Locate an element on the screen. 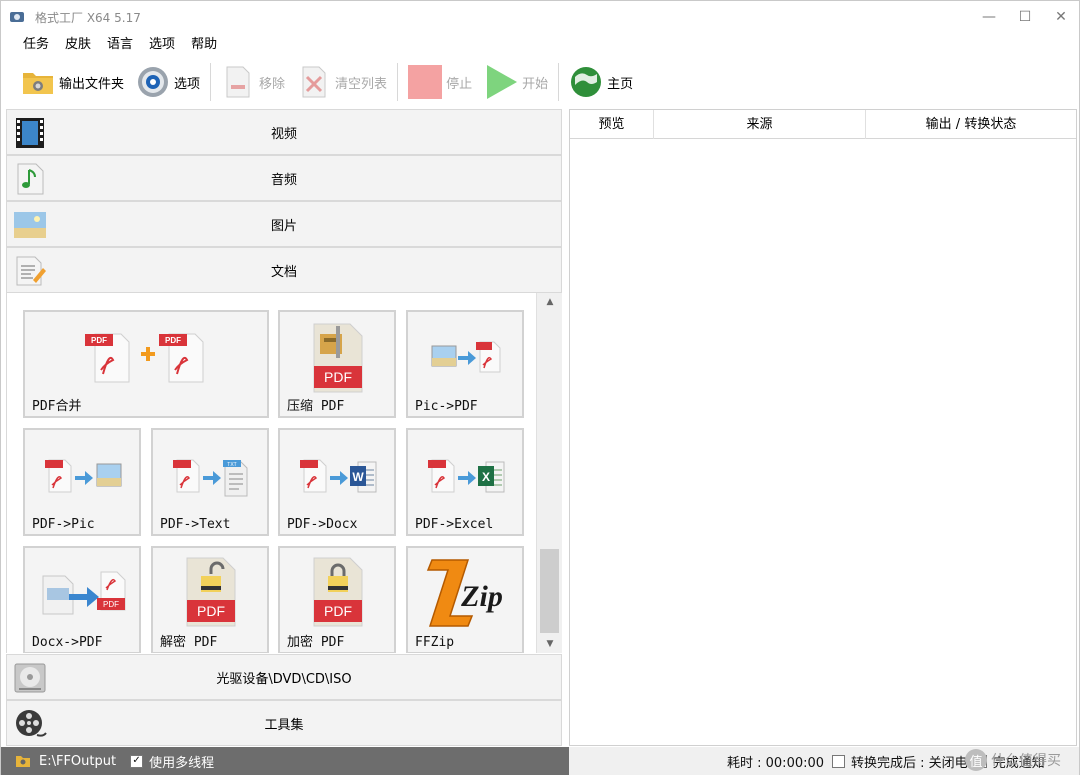 This screenshot has height=775, width=1080. multithread-checkbox: ✓ is located at coordinates (137, 761).